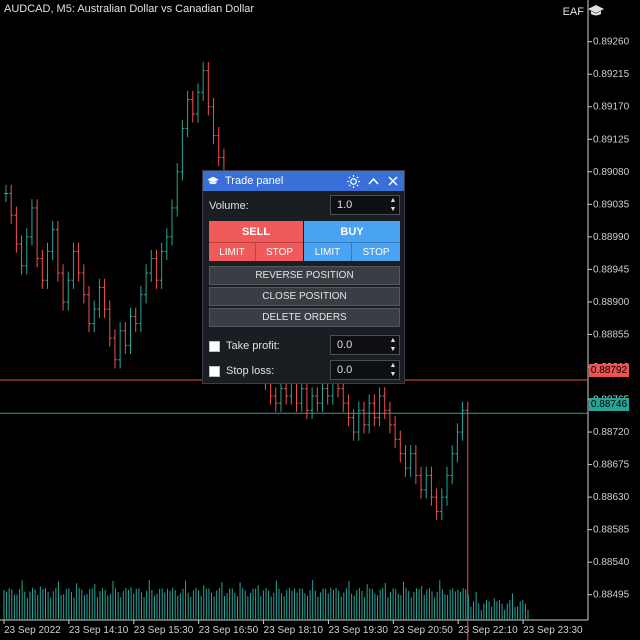  Describe the element at coordinates (32, 630) in the screenshot. I see `time-tick-label: 23 Sep 2022` at that location.